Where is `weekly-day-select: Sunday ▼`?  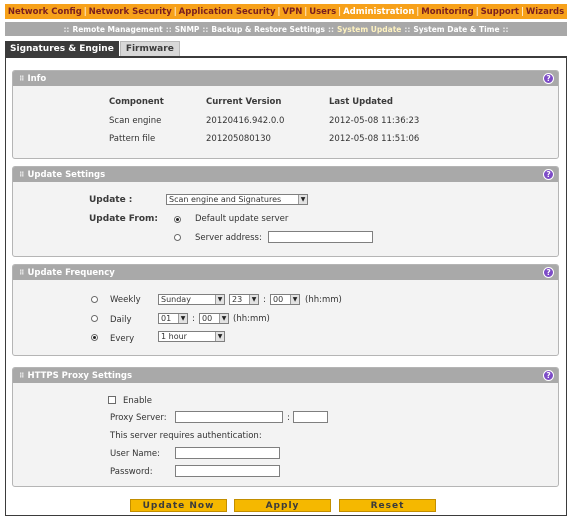 weekly-day-select: Sunday ▼ is located at coordinates (191, 299).